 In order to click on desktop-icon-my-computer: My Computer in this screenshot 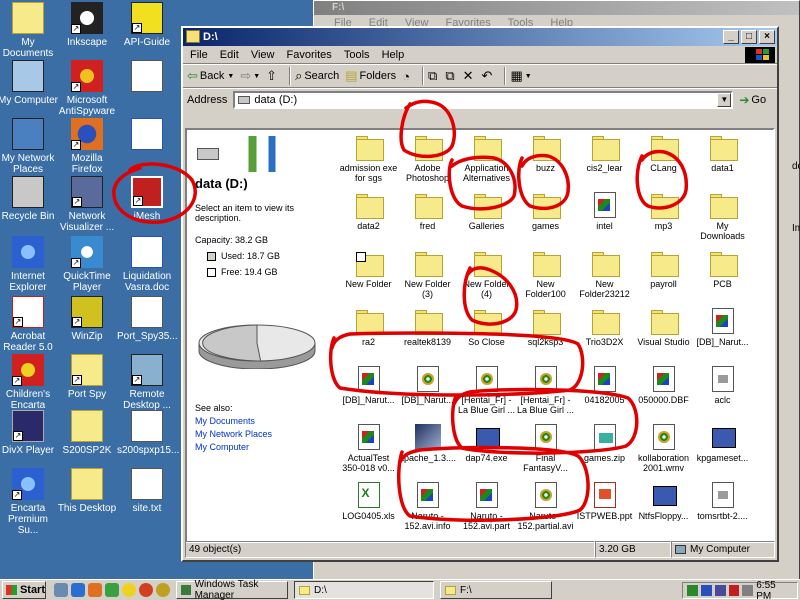, I will do `click(29, 83)`.